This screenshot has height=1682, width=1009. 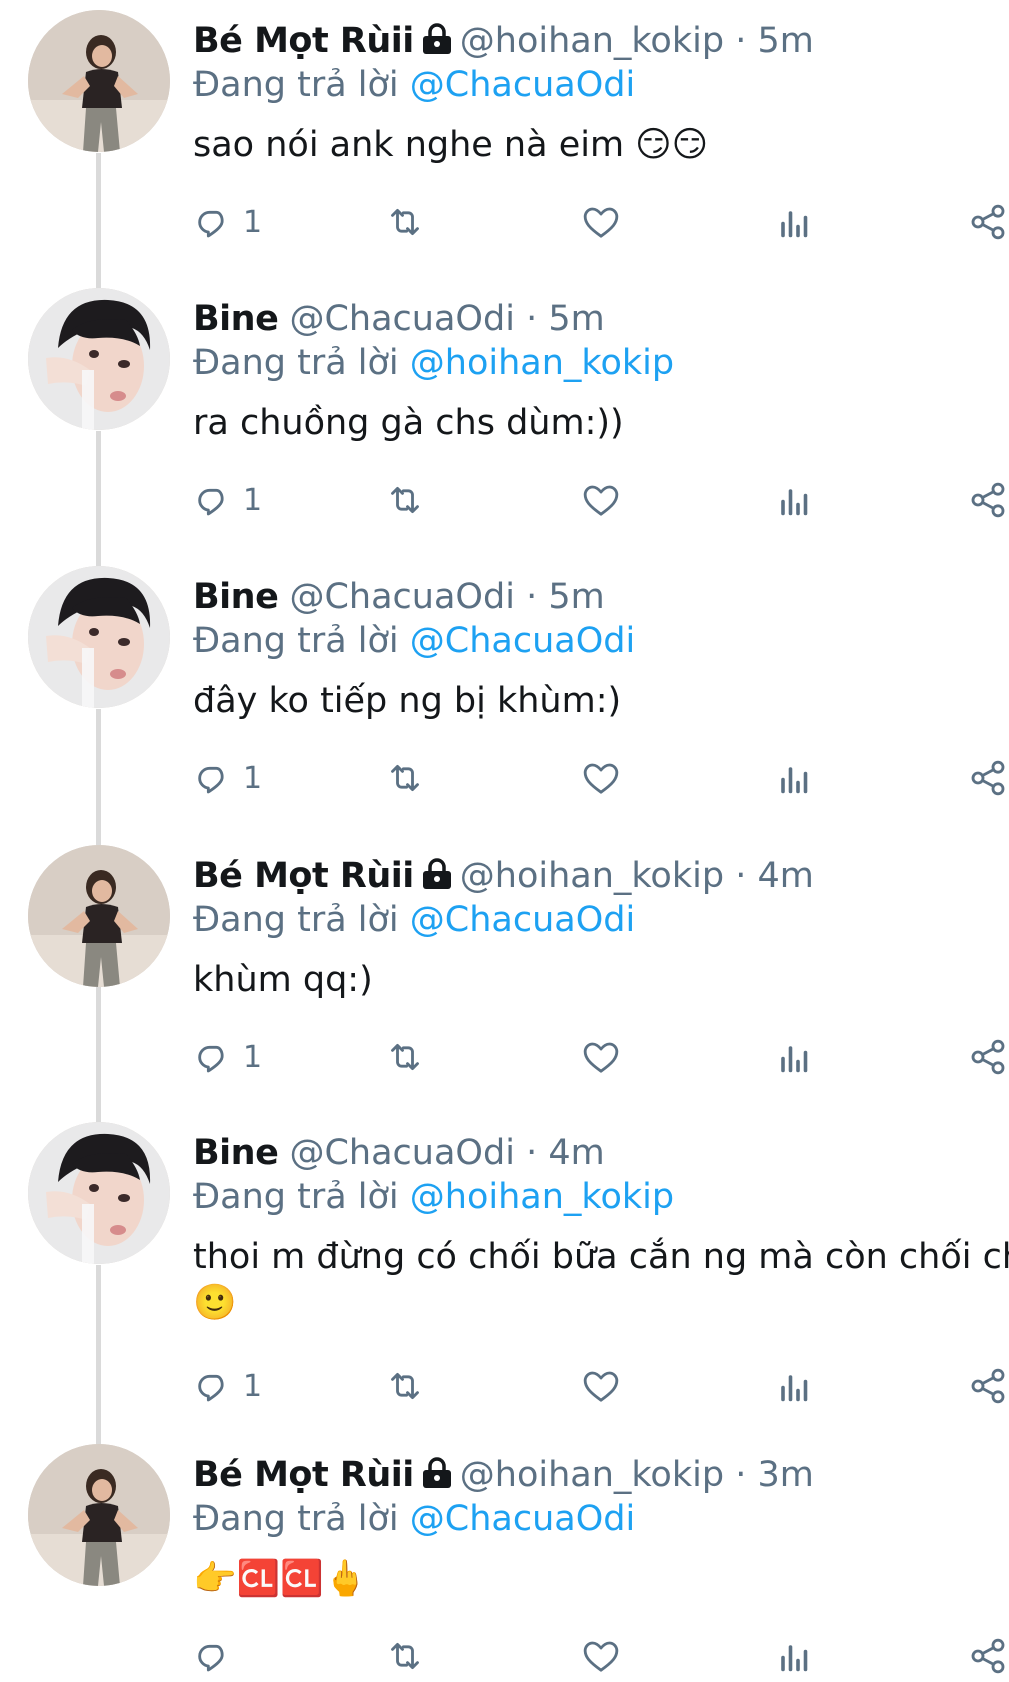 What do you see at coordinates (280, 1579) in the screenshot?
I see `tweet-text: 👉🆑🆑🖕` at bounding box center [280, 1579].